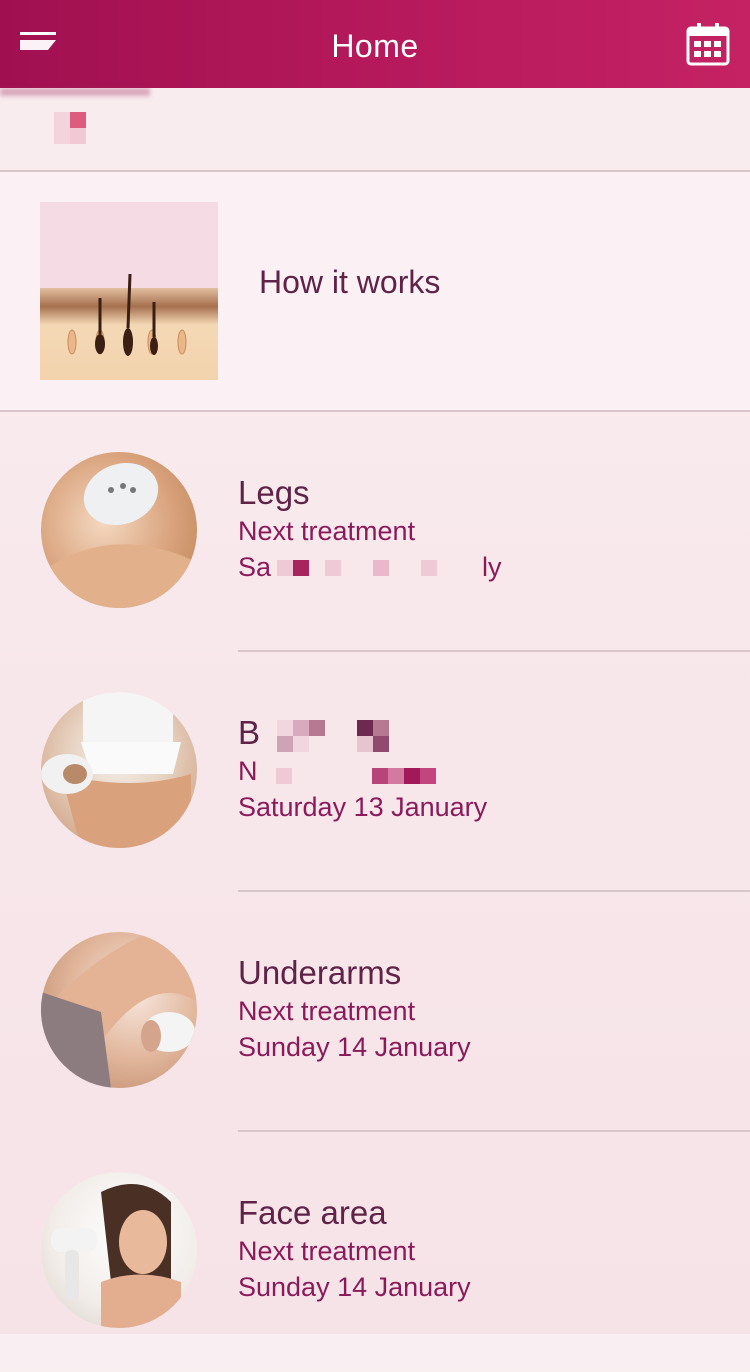 This screenshot has height=1372, width=750. I want to click on face-image, so click(119, 1250).